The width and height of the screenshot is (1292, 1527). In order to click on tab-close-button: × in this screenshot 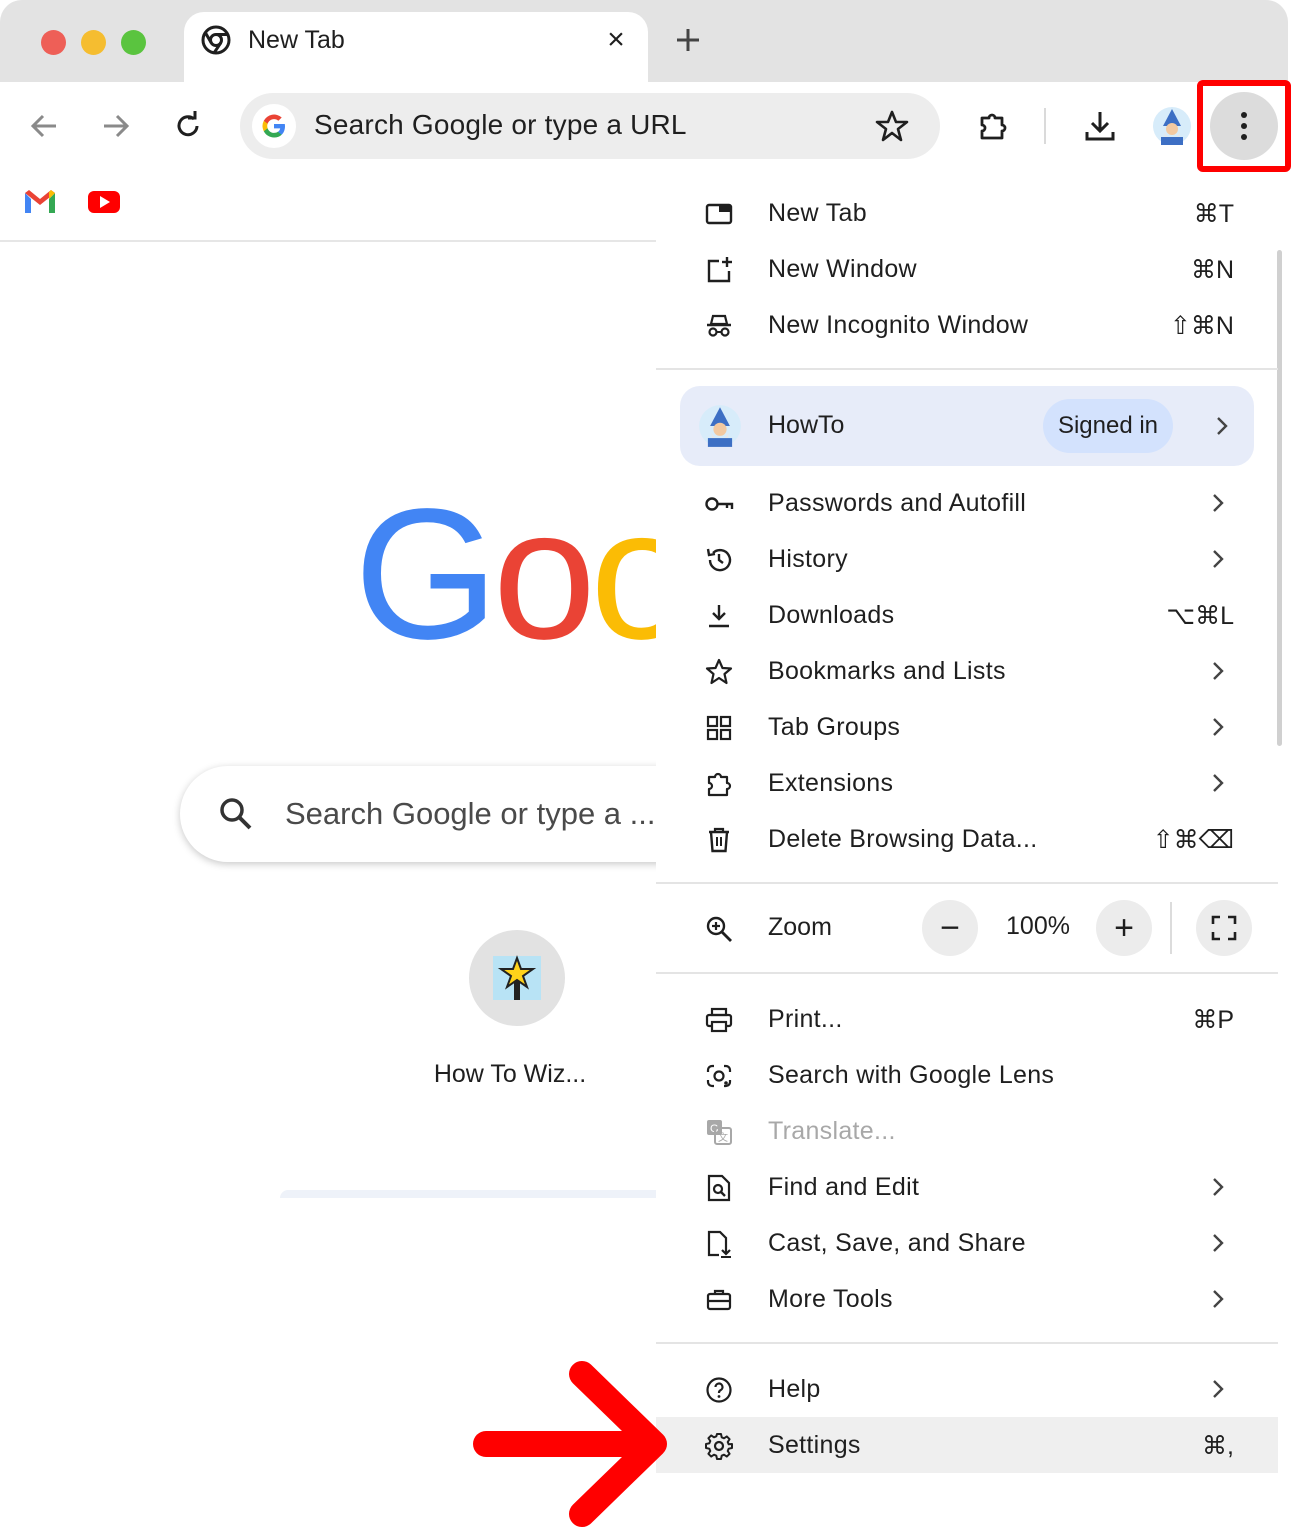, I will do `click(616, 40)`.